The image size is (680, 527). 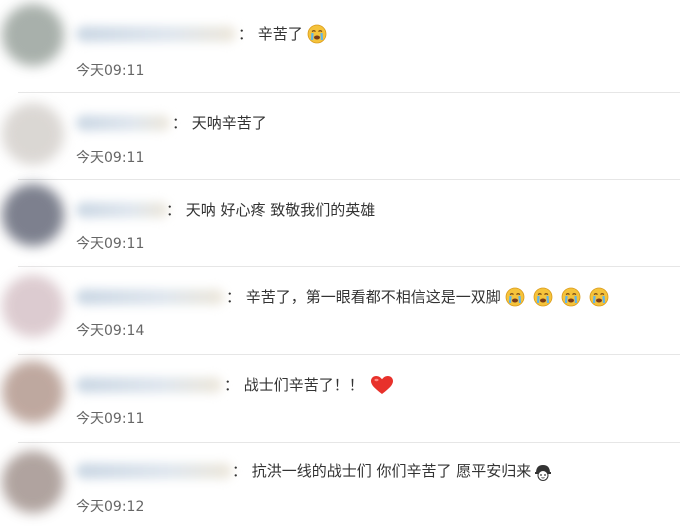 I want to click on timestamp: 今天09:12, so click(x=110, y=507).